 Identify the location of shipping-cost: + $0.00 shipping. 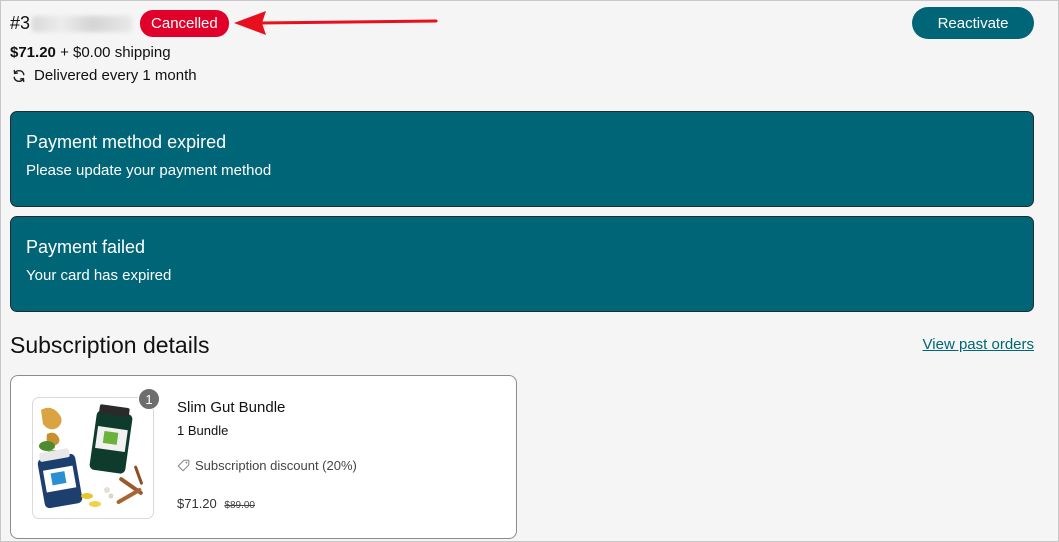
(115, 52).